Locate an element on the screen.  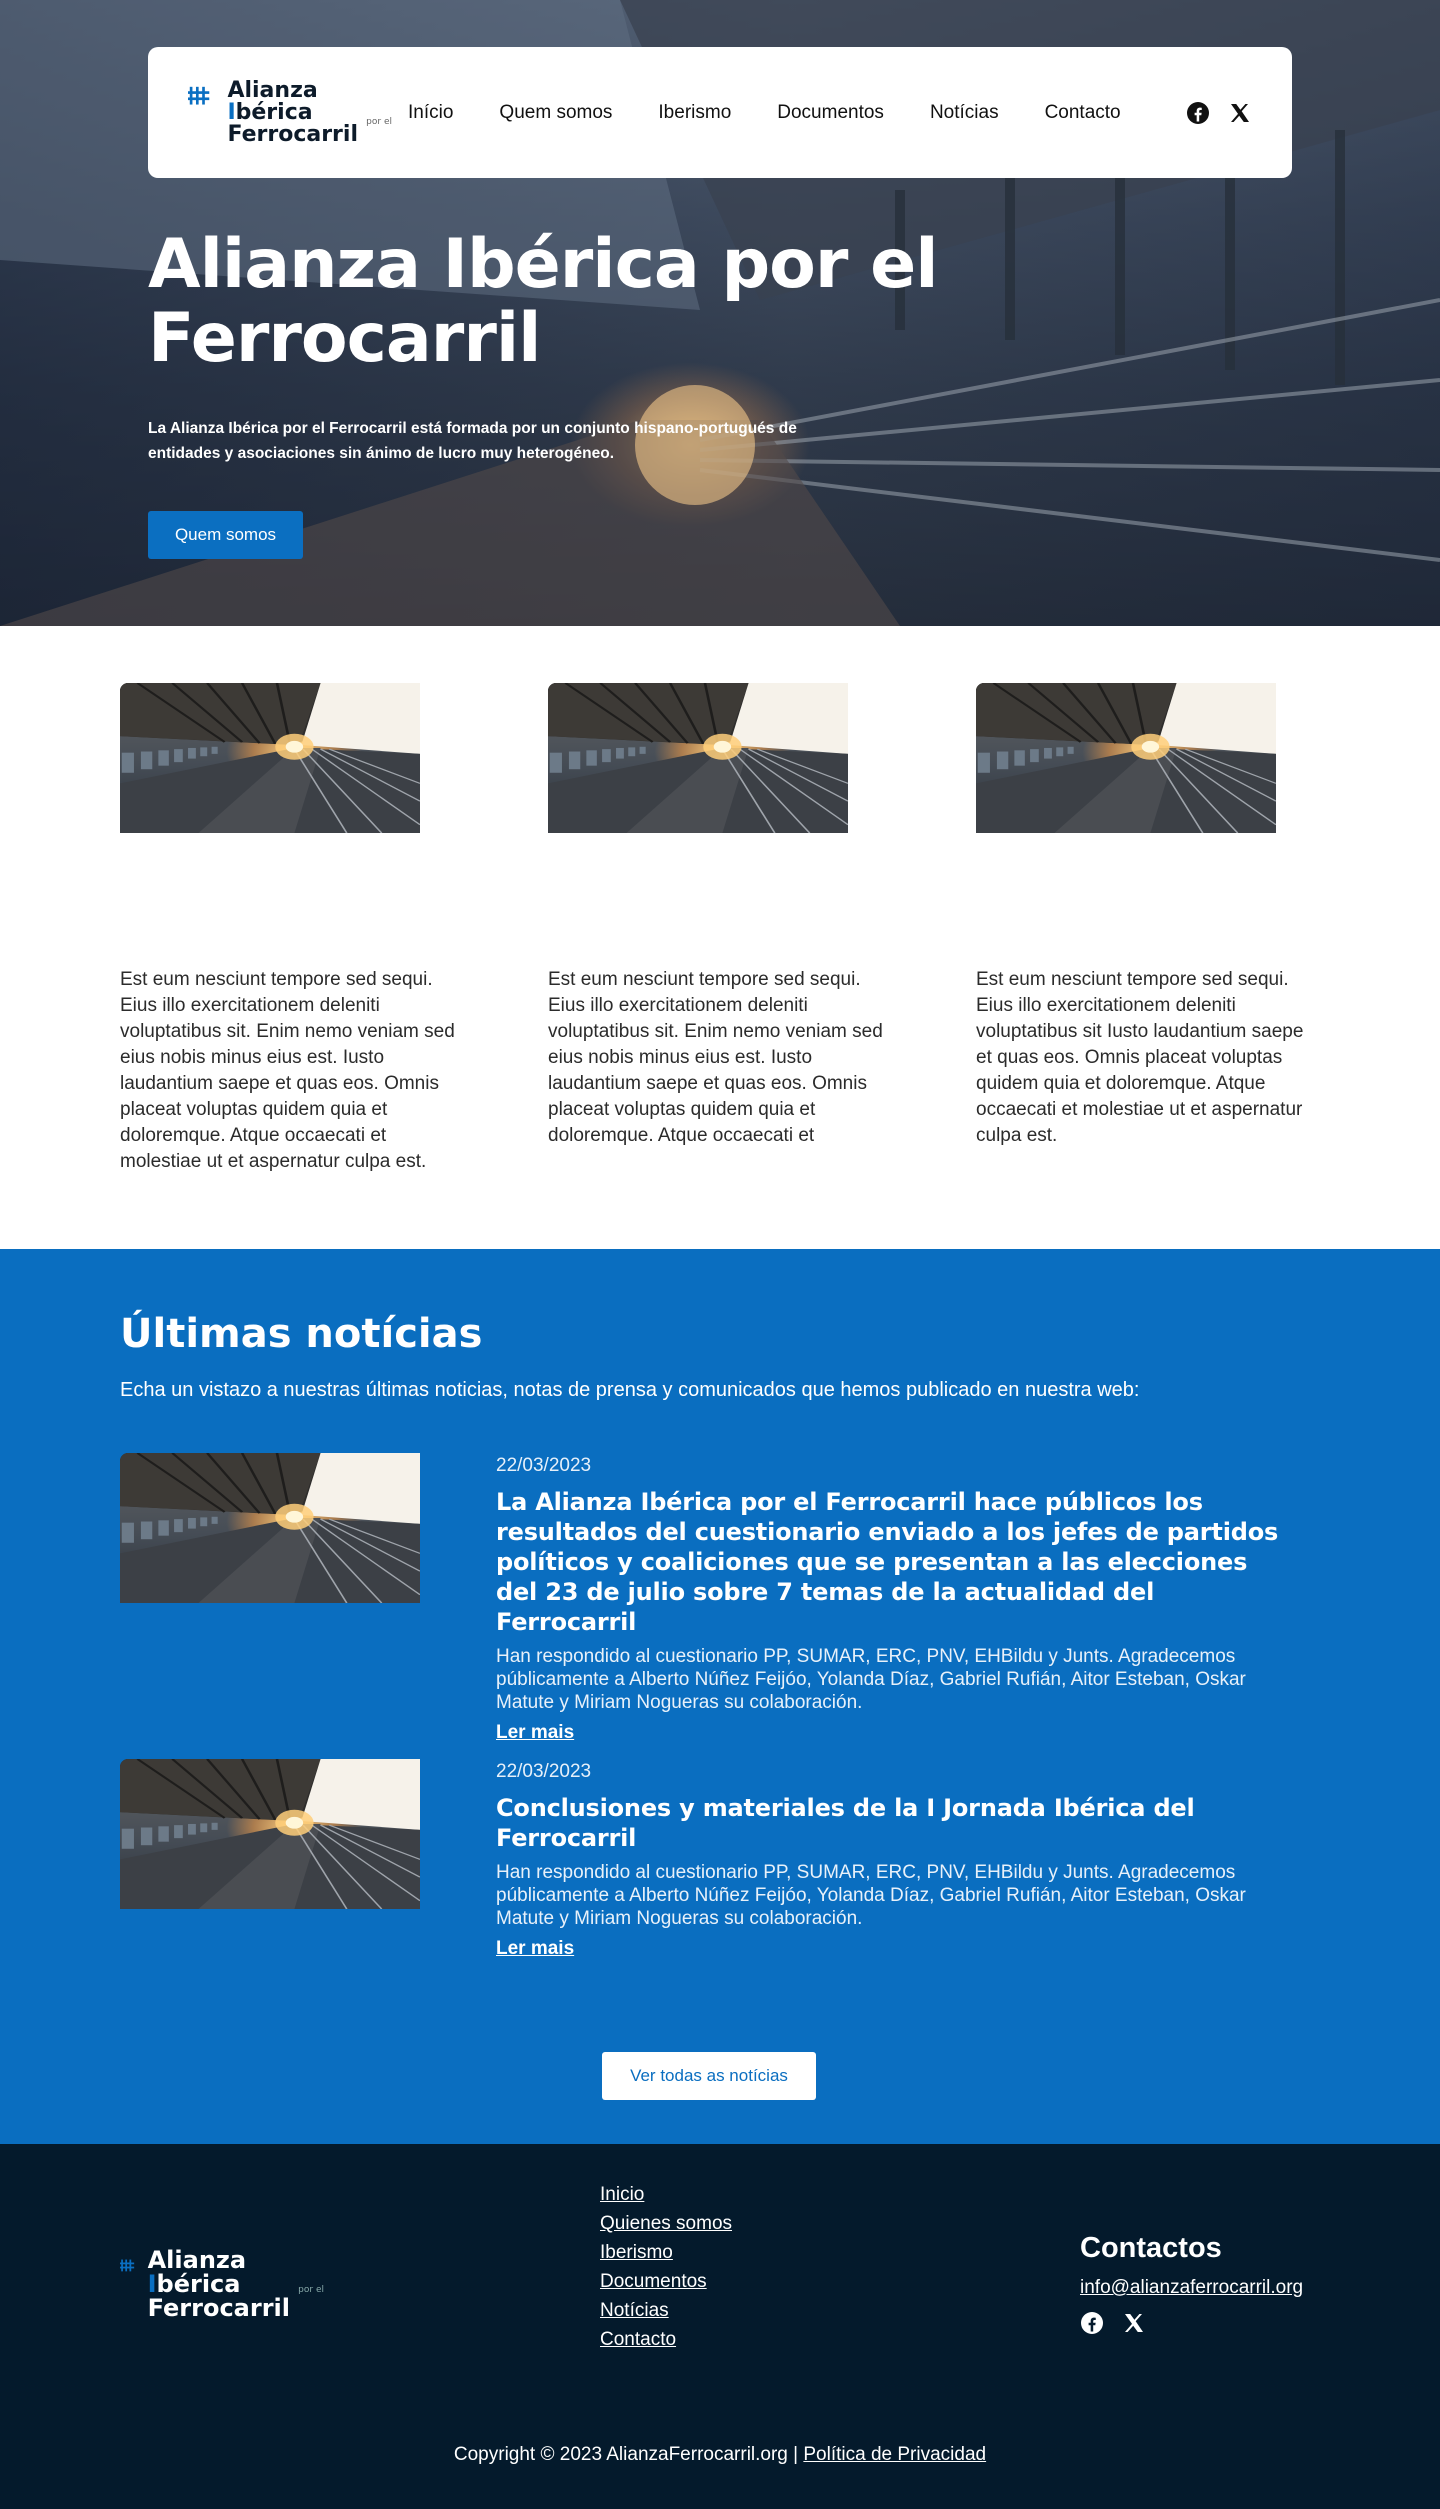
footer-link-iberismo: Iberismo is located at coordinates (636, 2252).